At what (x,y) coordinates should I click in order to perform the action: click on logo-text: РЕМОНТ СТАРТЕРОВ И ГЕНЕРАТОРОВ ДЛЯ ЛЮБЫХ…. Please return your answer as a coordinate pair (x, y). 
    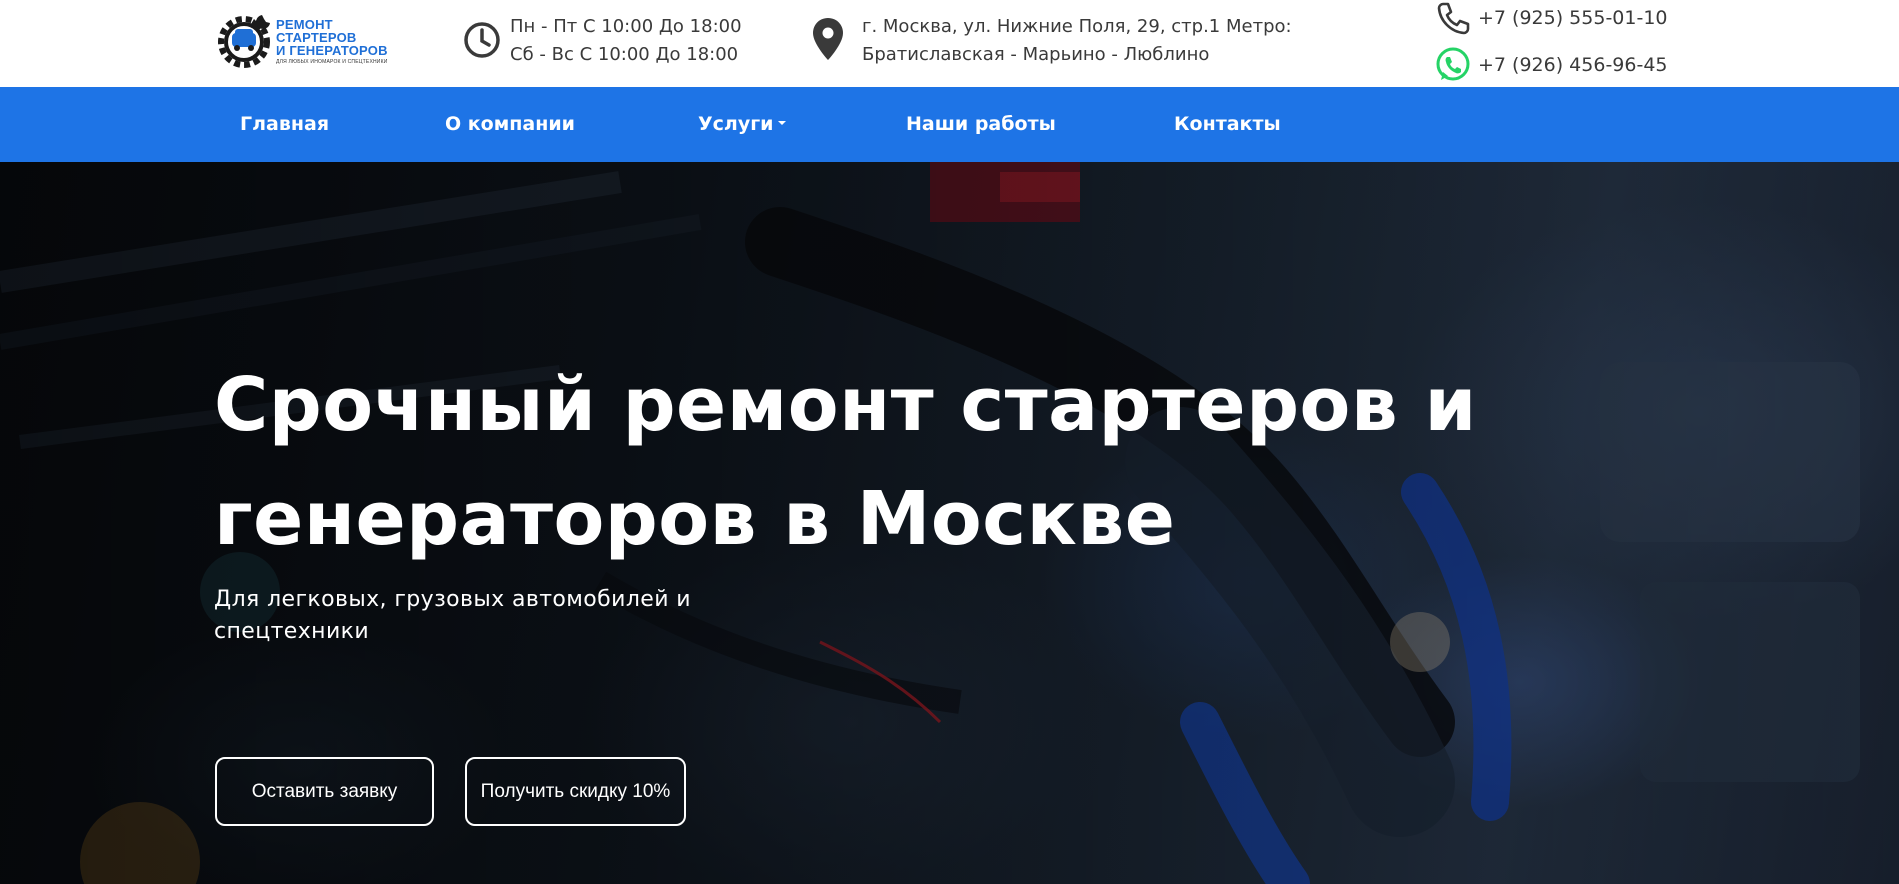
    Looking at the image, I should click on (332, 41).